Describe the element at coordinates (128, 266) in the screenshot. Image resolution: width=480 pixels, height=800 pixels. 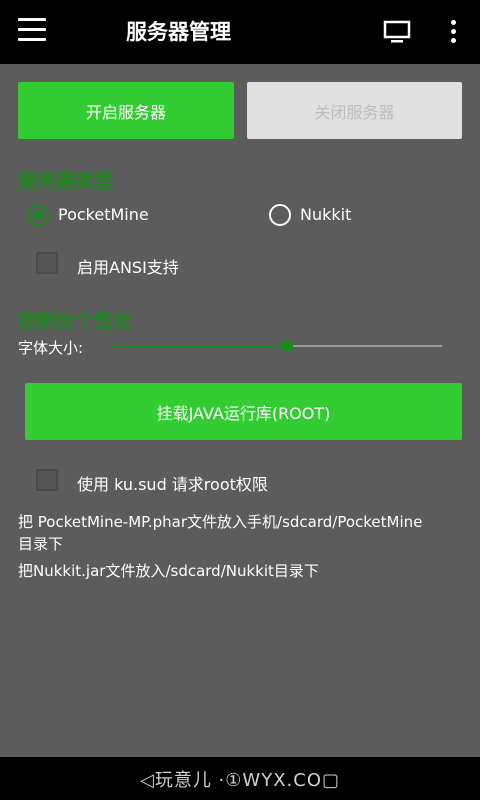
I see `ansi-checkbox-label: 启用ANSI支持` at that location.